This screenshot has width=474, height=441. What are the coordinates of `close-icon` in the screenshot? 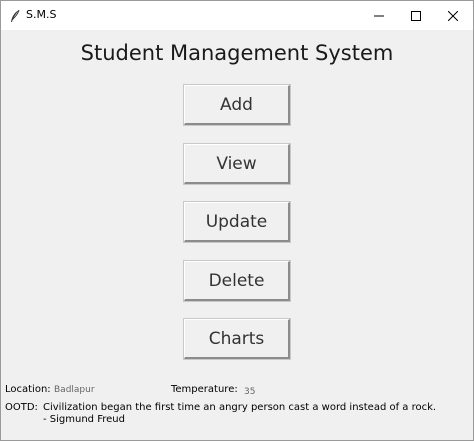 It's located at (453, 15).